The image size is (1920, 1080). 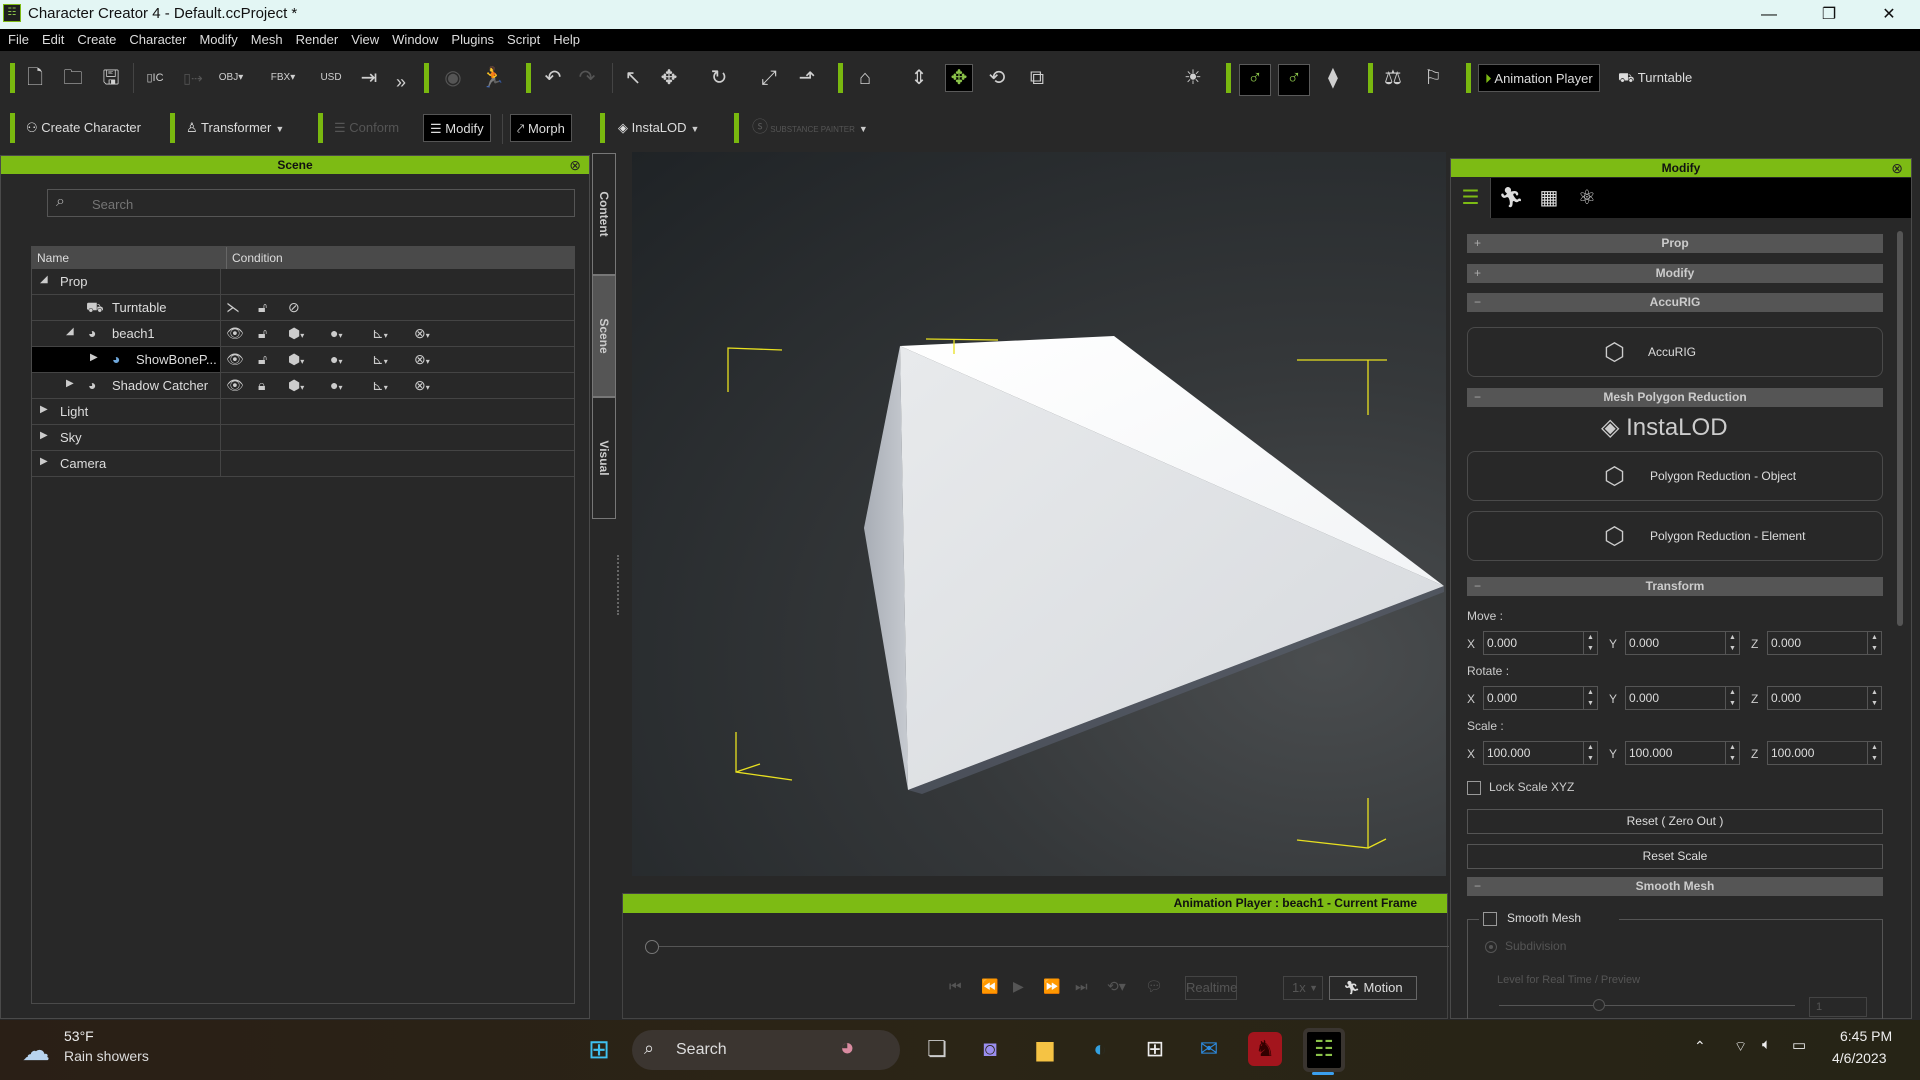 What do you see at coordinates (919, 78) in the screenshot?
I see `fit-vertical-icon: ⇕` at bounding box center [919, 78].